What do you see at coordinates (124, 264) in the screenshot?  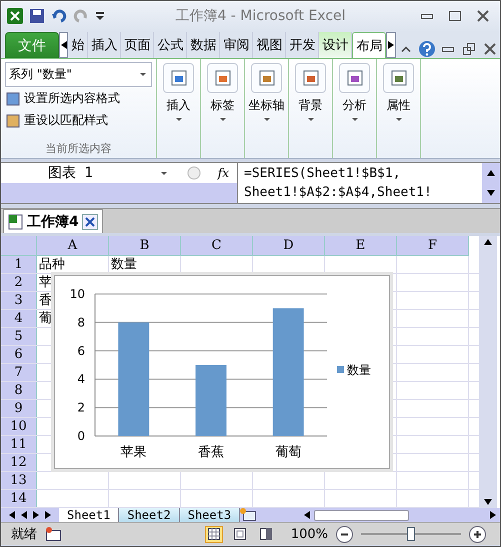 I see `cell-text: 数量` at bounding box center [124, 264].